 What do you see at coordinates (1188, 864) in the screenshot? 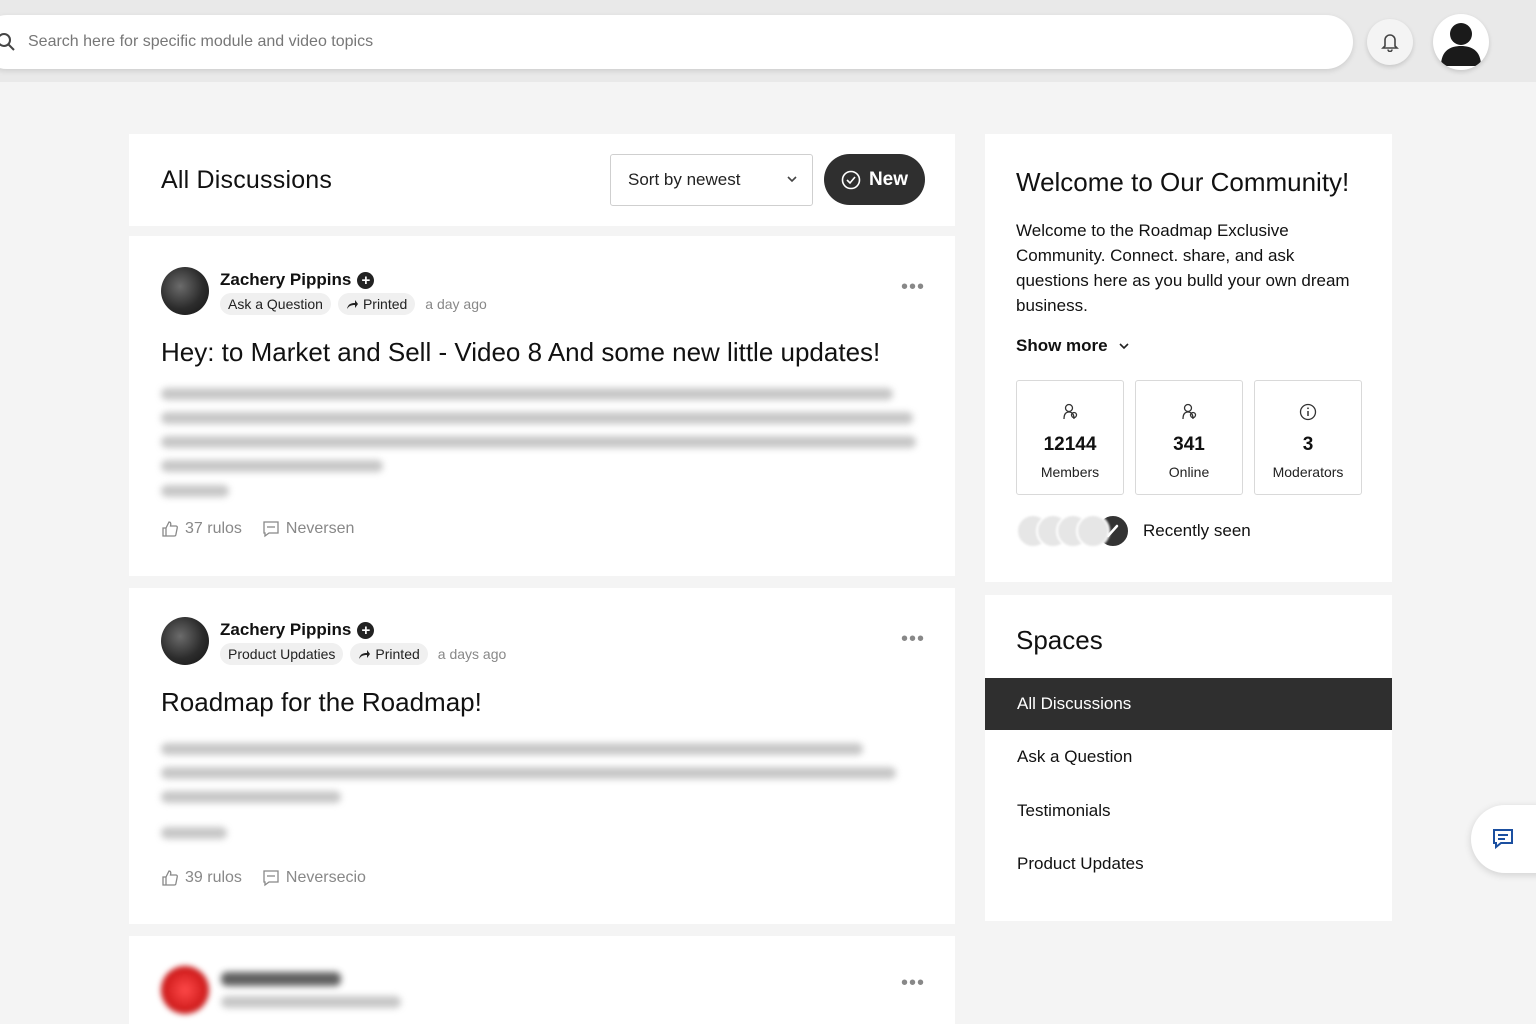
I see `space-item-product-updates: Product Updates` at bounding box center [1188, 864].